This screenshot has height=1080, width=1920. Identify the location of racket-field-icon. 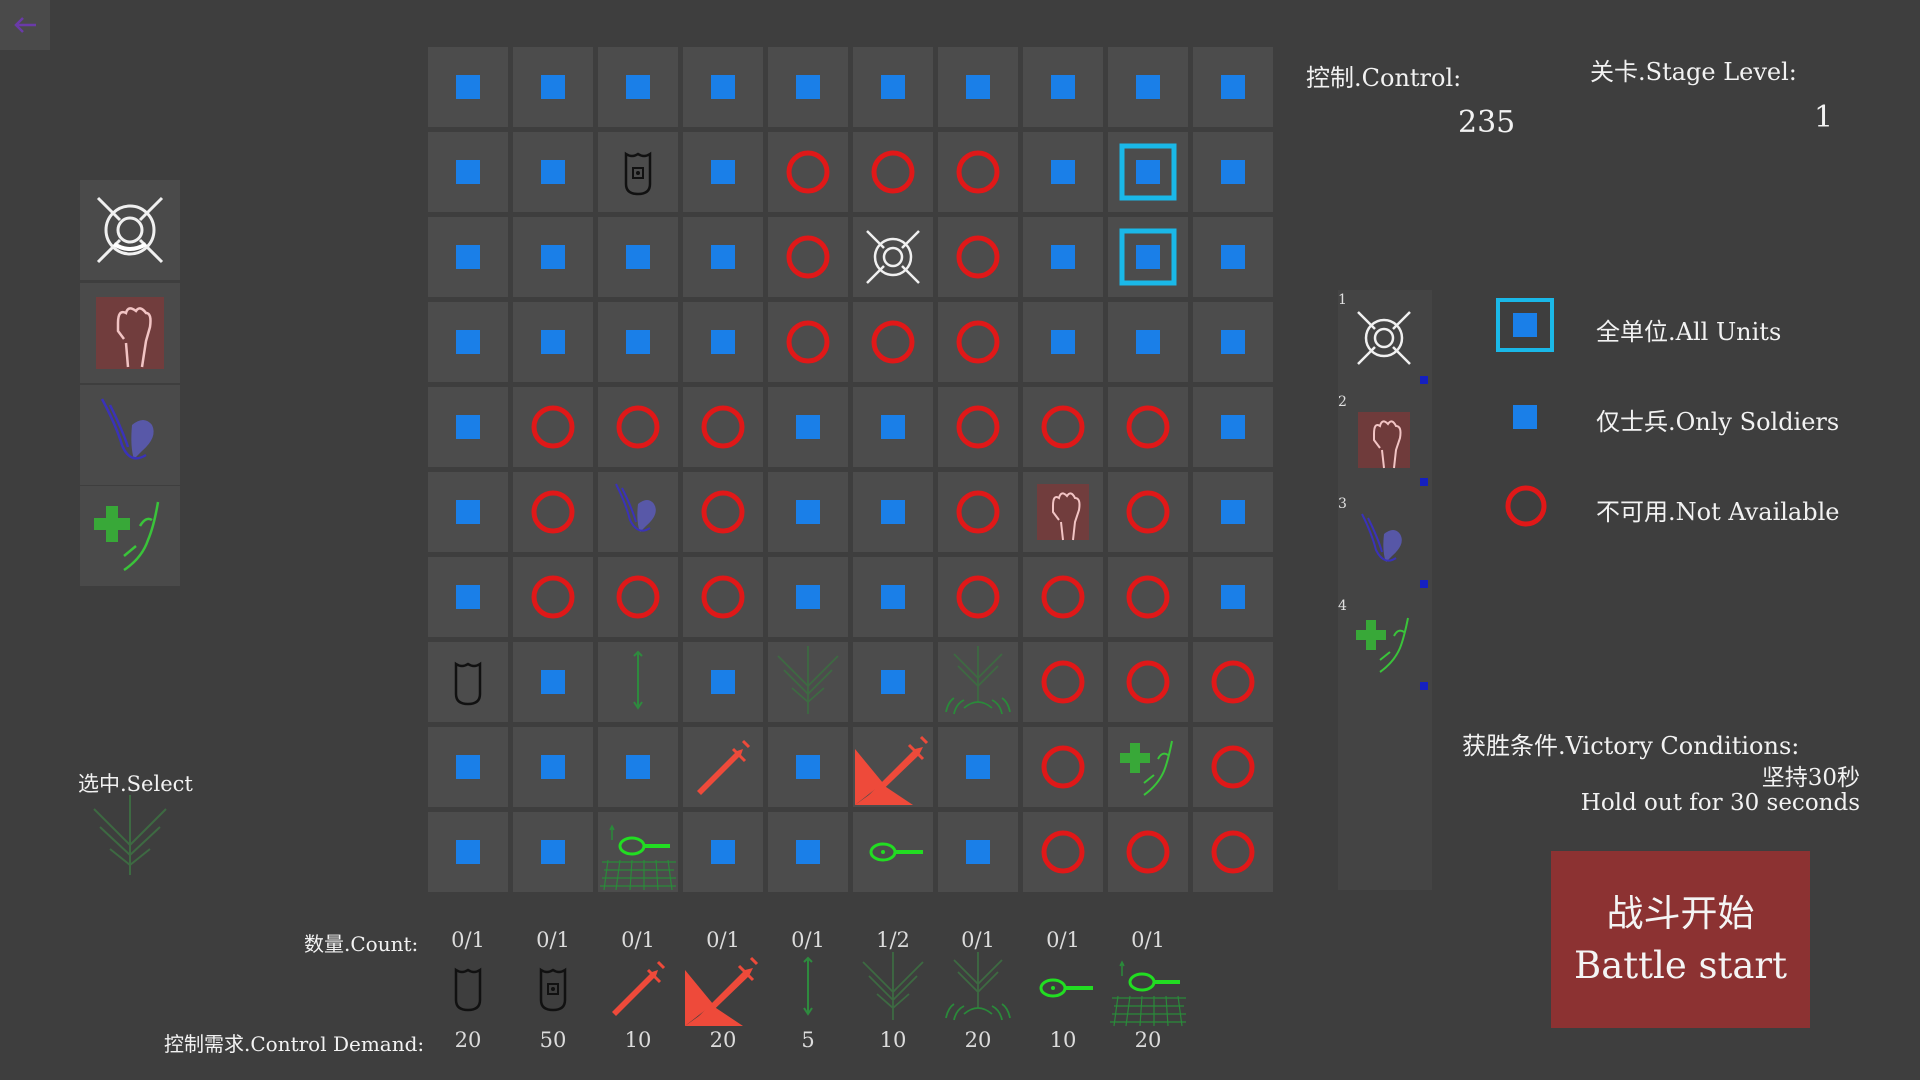
(1148, 988).